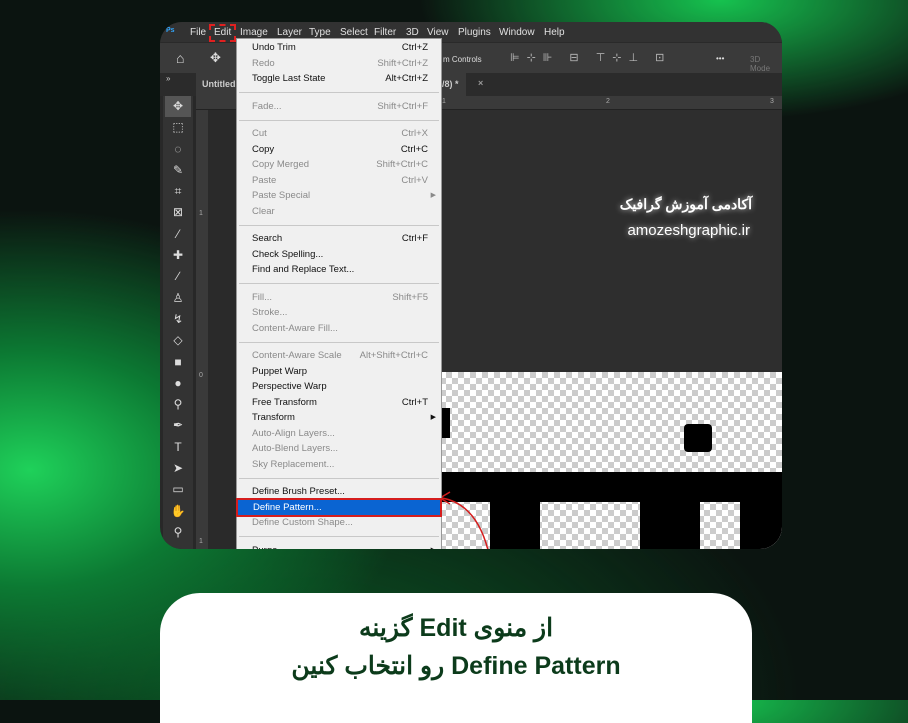 The image size is (908, 723). What do you see at coordinates (720, 58) in the screenshot?
I see `more-options-button: •••` at bounding box center [720, 58].